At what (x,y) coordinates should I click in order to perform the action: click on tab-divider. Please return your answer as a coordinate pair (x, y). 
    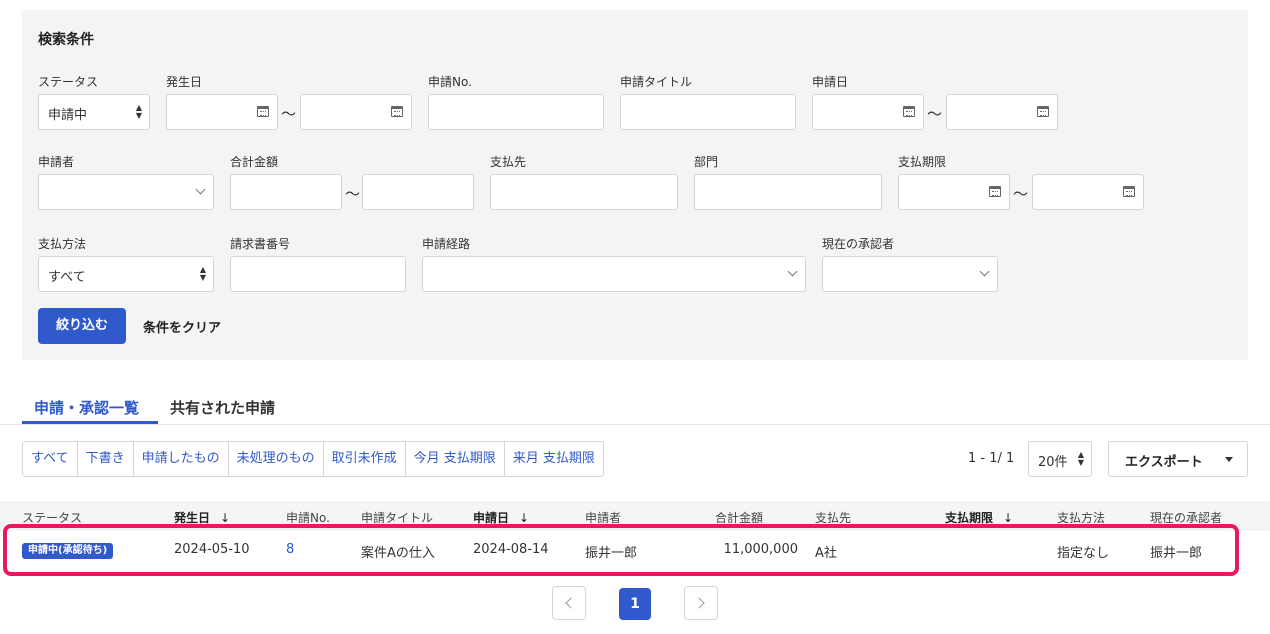
    Looking at the image, I should click on (635, 424).